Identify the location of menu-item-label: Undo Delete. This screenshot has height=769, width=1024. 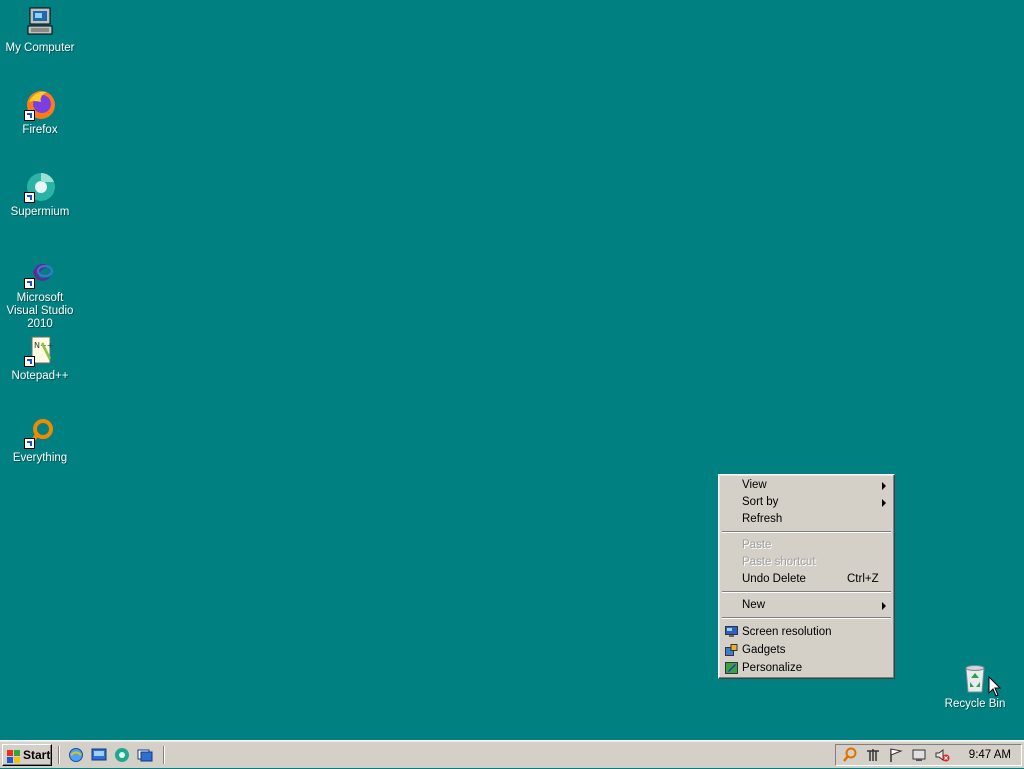
(774, 579).